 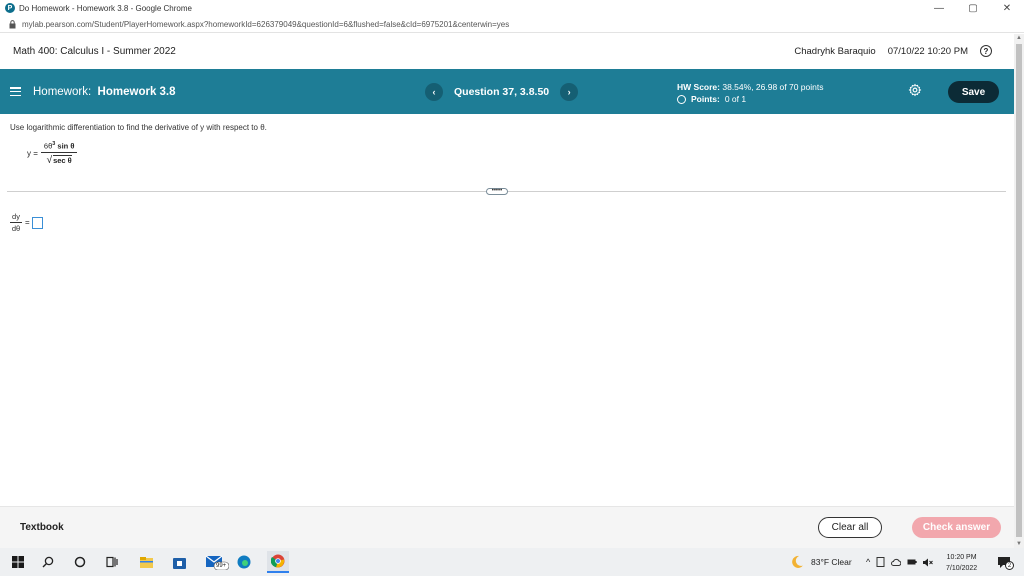 What do you see at coordinates (880, 562) in the screenshot?
I see `tablet-icon` at bounding box center [880, 562].